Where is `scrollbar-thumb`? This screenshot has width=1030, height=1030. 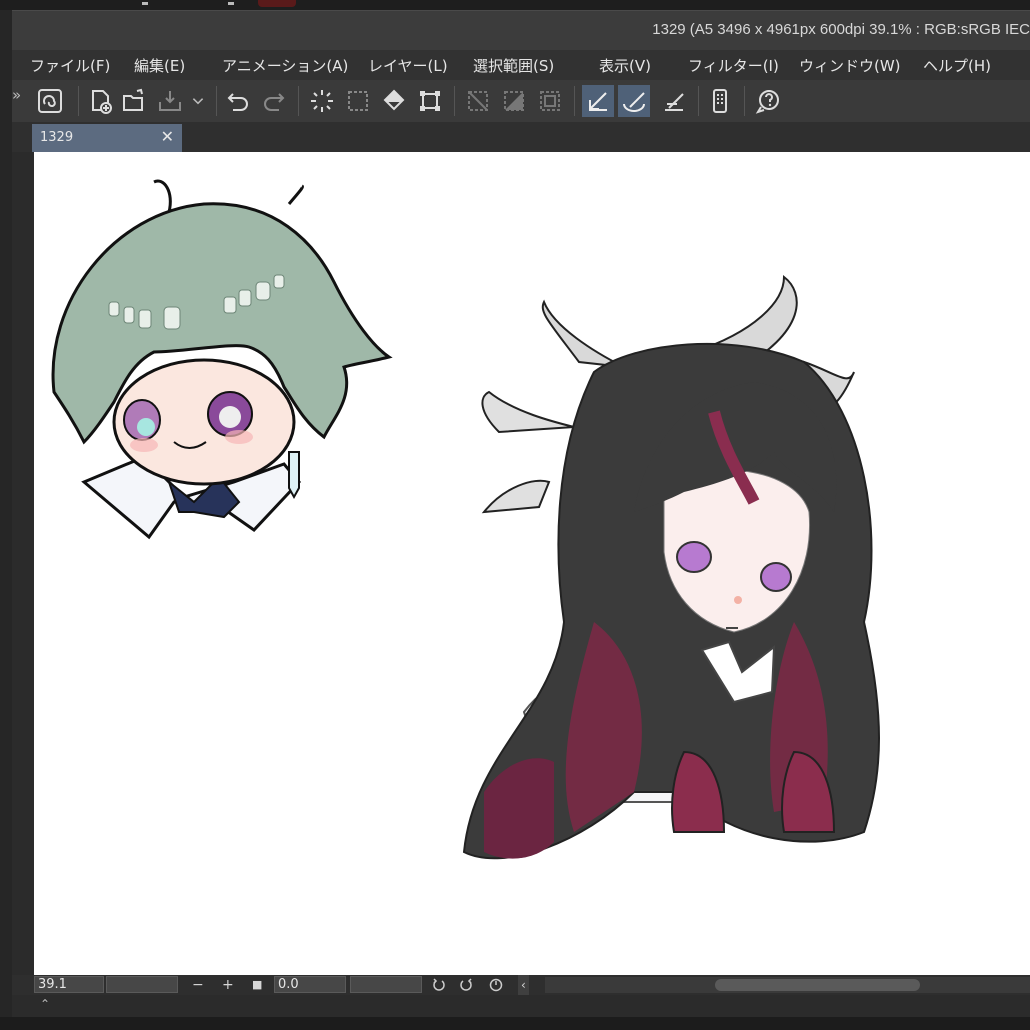
scrollbar-thumb is located at coordinates (817, 985).